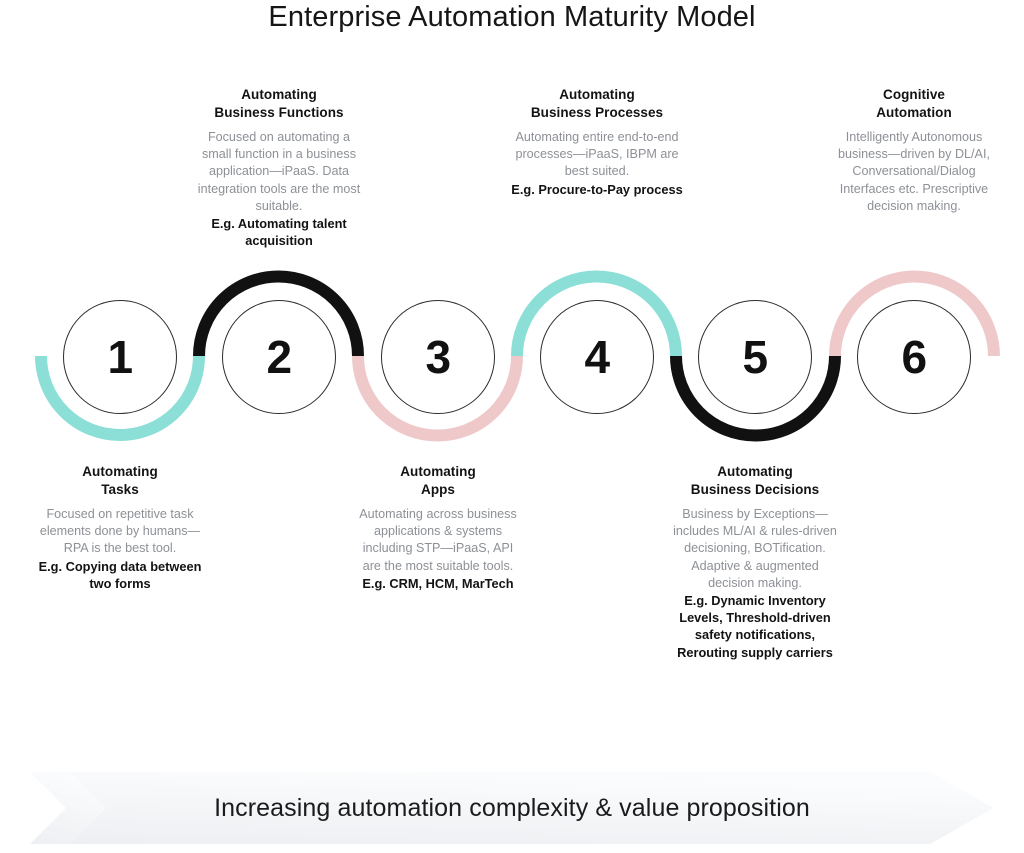  What do you see at coordinates (438, 489) in the screenshot?
I see `step-heading-line2: Apps` at bounding box center [438, 489].